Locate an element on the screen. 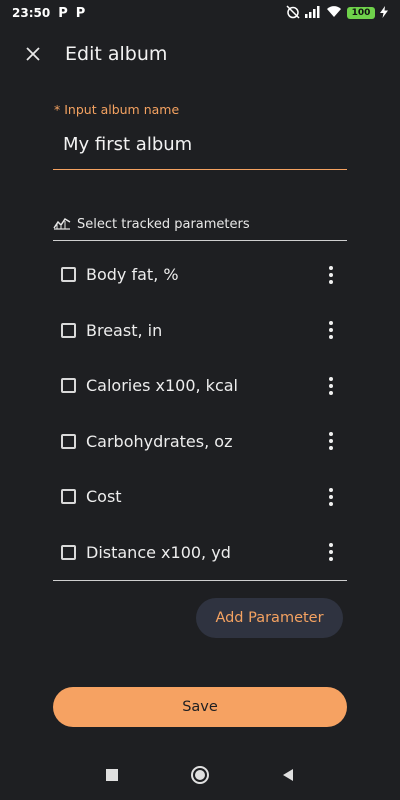  home-button is located at coordinates (200, 775).